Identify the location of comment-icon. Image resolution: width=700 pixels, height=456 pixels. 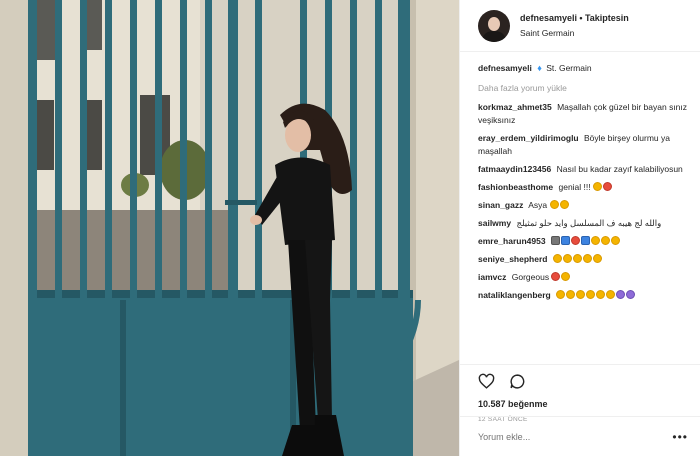
(517, 382).